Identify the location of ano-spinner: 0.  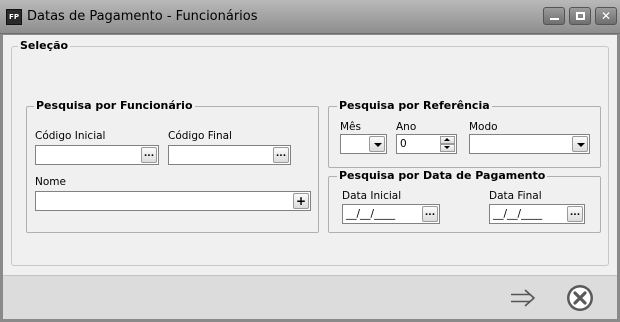
(426, 144).